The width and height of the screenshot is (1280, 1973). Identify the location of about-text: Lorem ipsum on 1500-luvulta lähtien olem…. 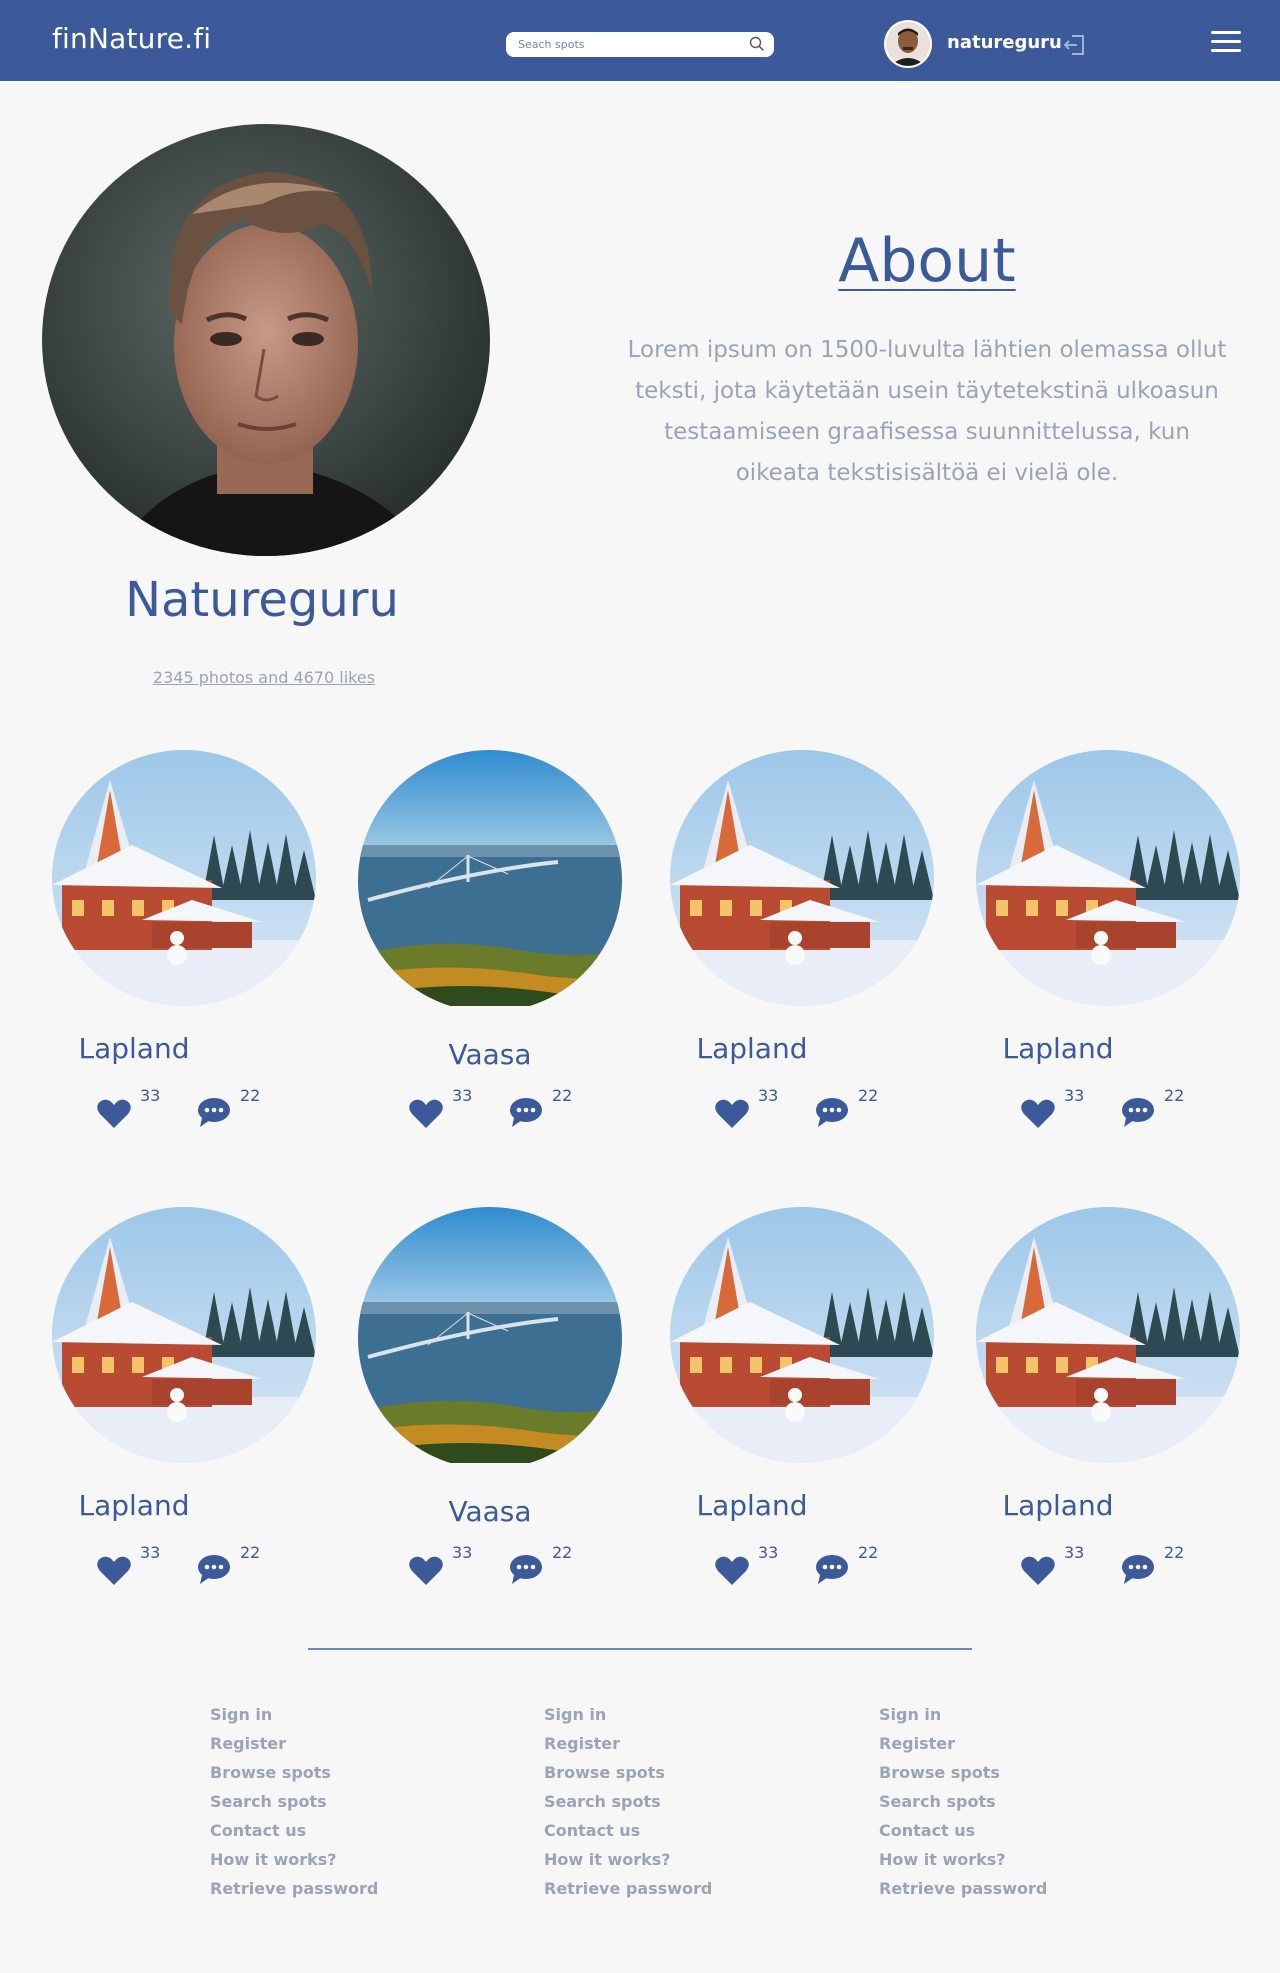
(927, 411).